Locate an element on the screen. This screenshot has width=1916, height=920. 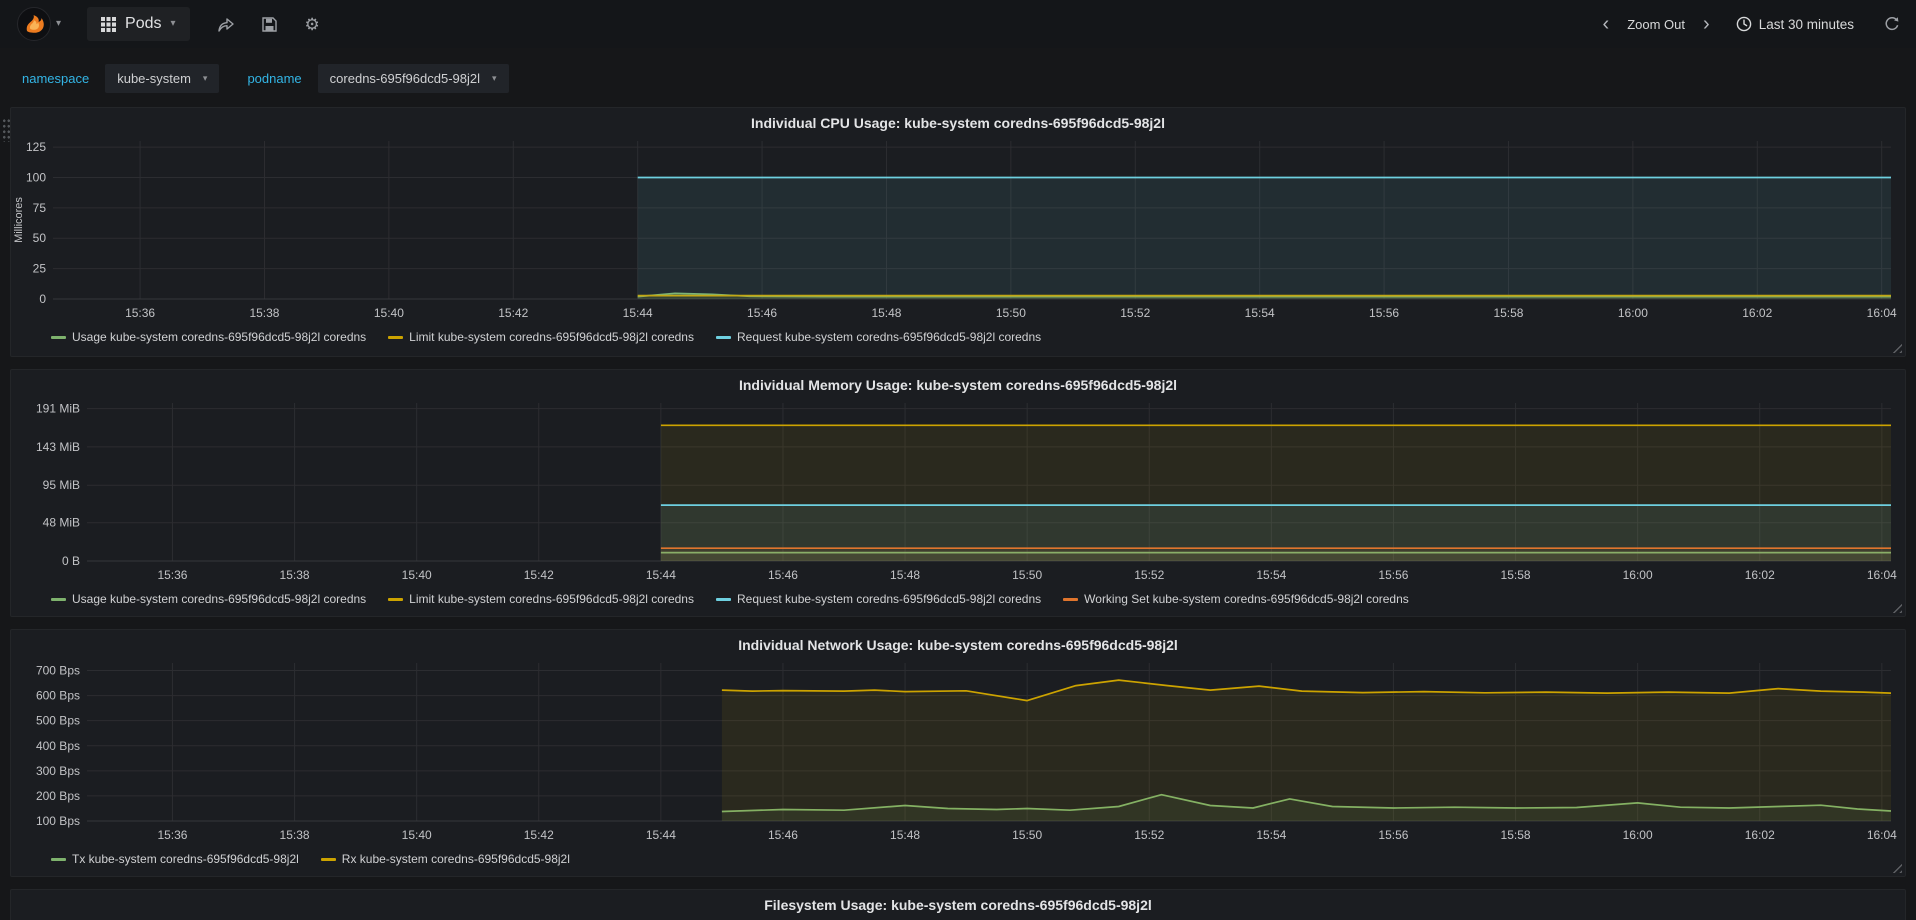
grafana-logo-icon is located at coordinates (34, 24).